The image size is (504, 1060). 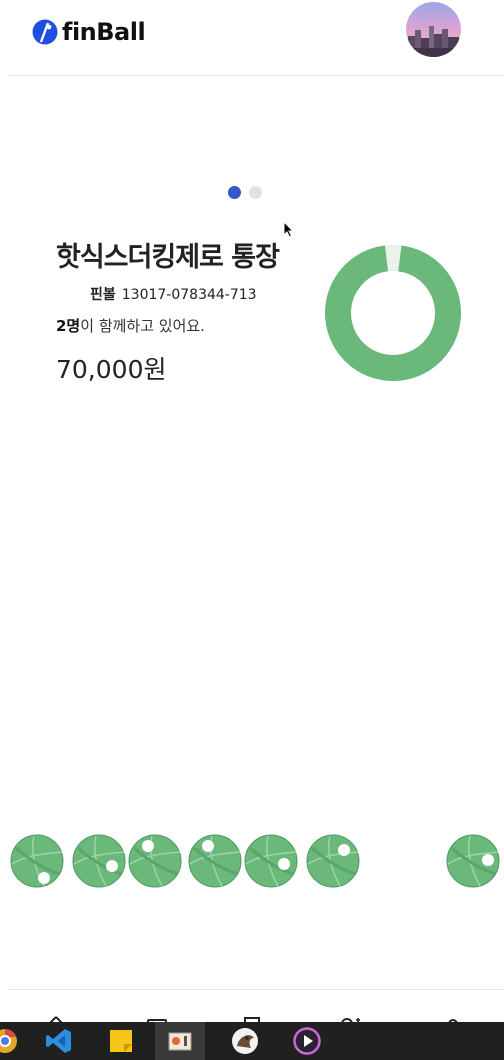 What do you see at coordinates (56, 1018) in the screenshot?
I see `home-icon` at bounding box center [56, 1018].